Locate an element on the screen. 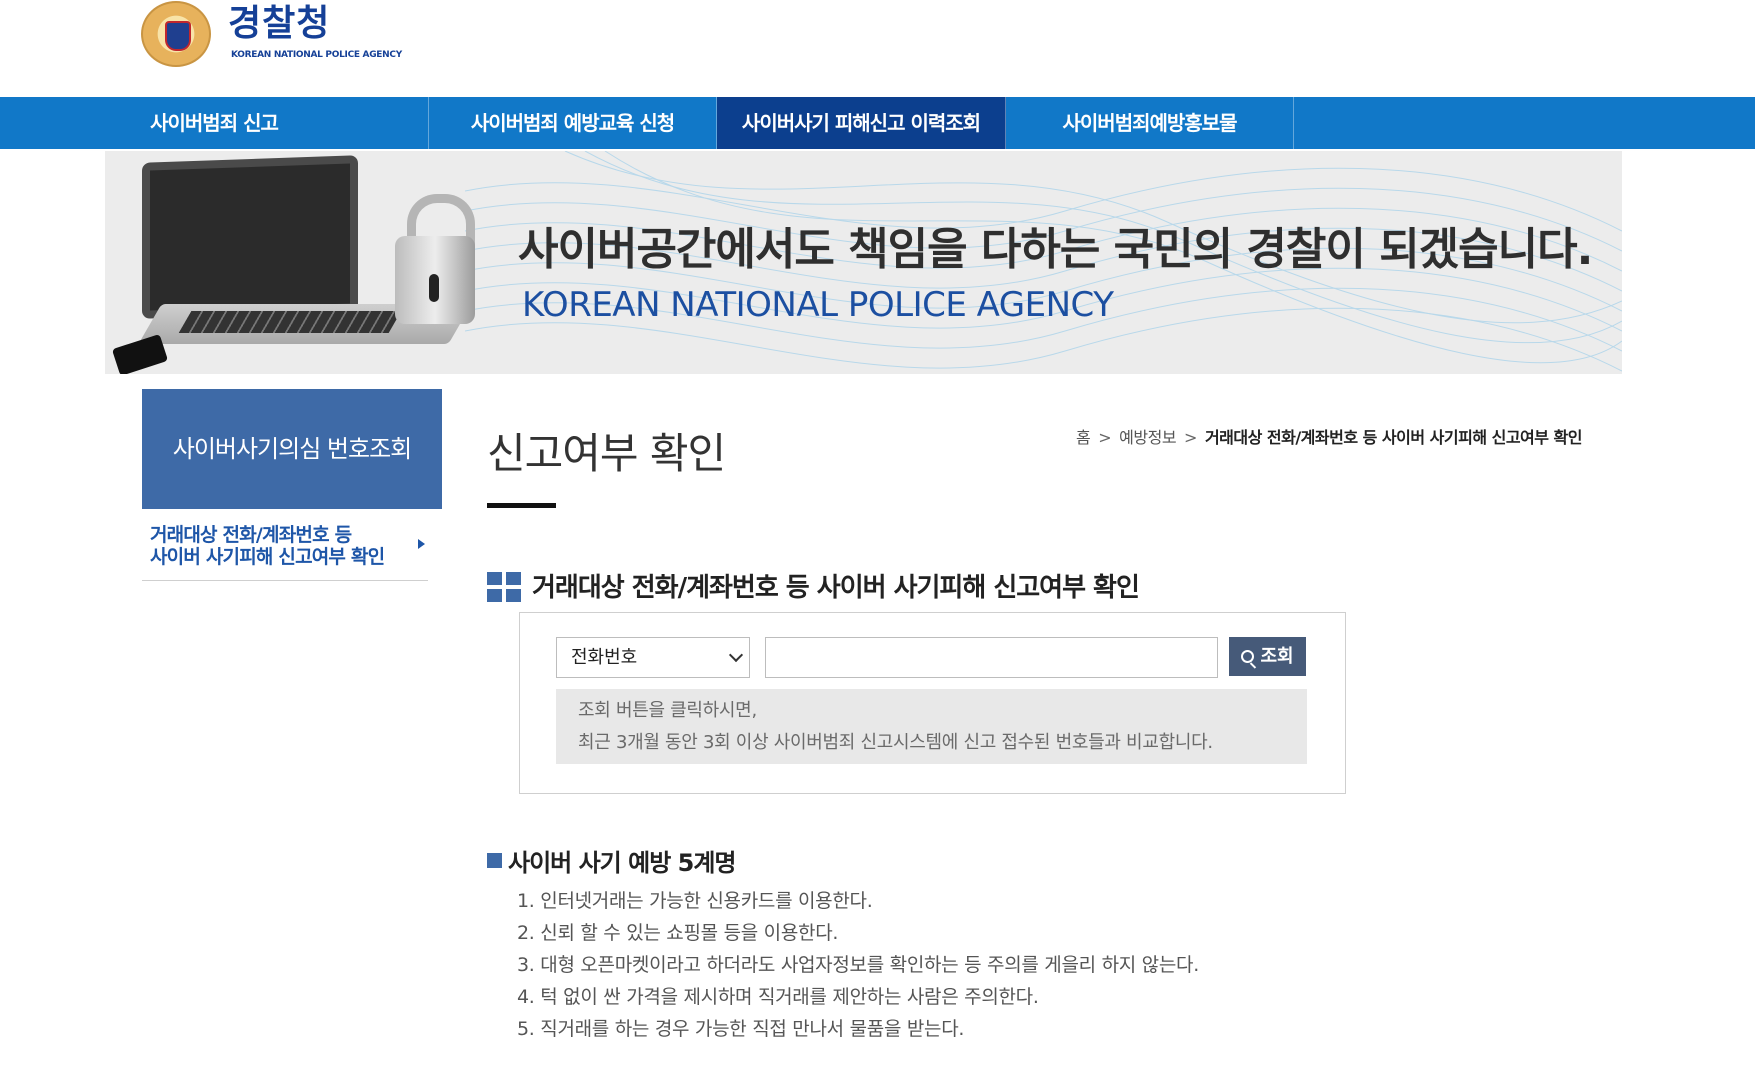 The image size is (1755, 1077). square-bullet-icon is located at coordinates (494, 860).